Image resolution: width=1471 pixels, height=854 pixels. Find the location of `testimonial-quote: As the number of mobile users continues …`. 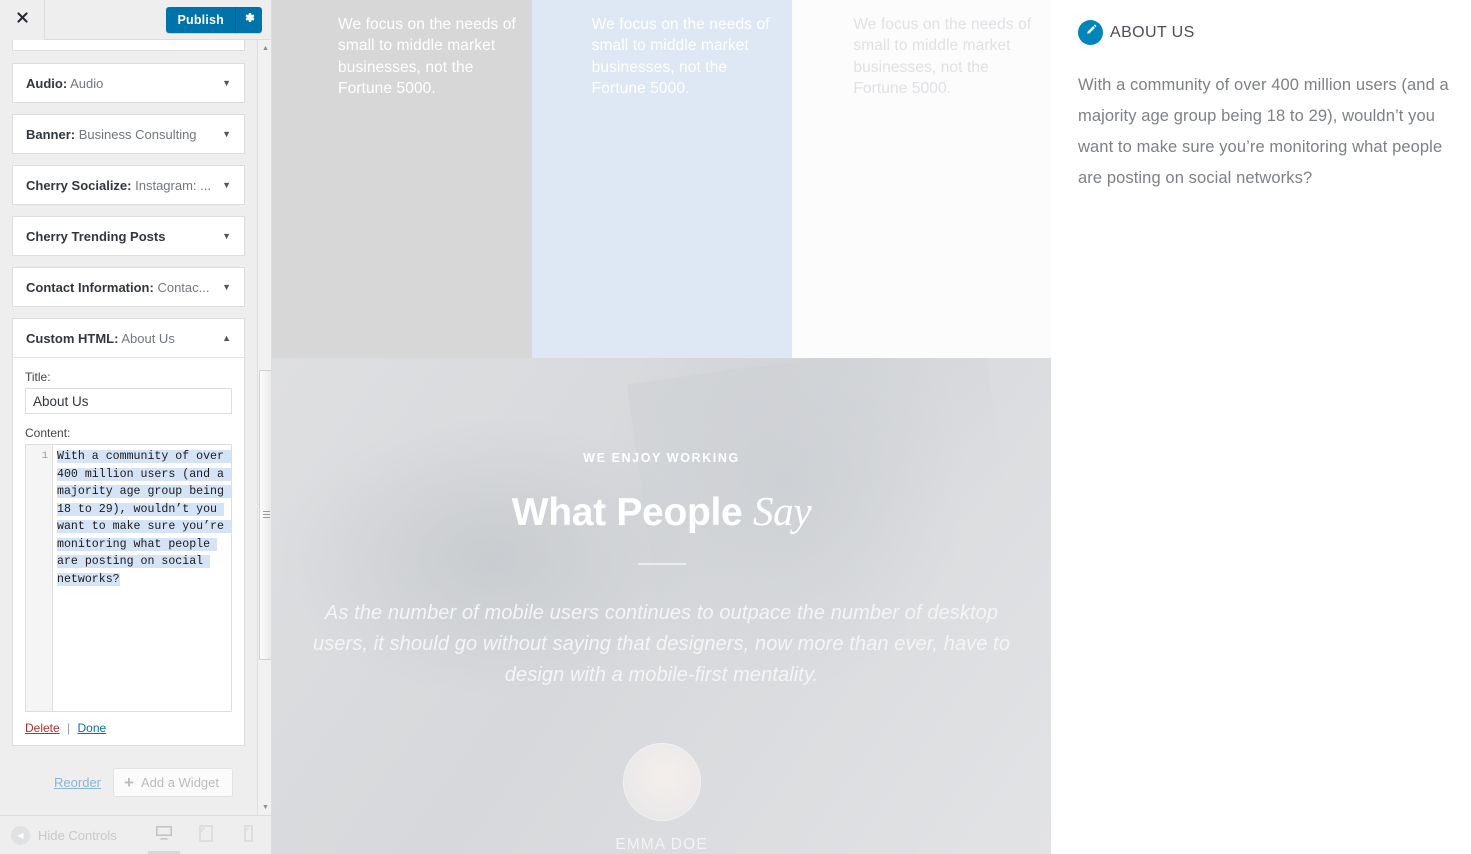

testimonial-quote: As the number of mobile users continues … is located at coordinates (661, 644).